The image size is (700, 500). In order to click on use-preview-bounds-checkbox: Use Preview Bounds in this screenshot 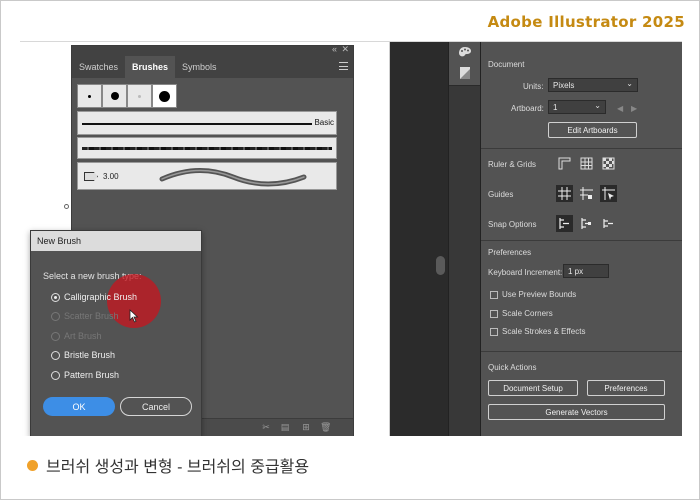, I will do `click(533, 294)`.